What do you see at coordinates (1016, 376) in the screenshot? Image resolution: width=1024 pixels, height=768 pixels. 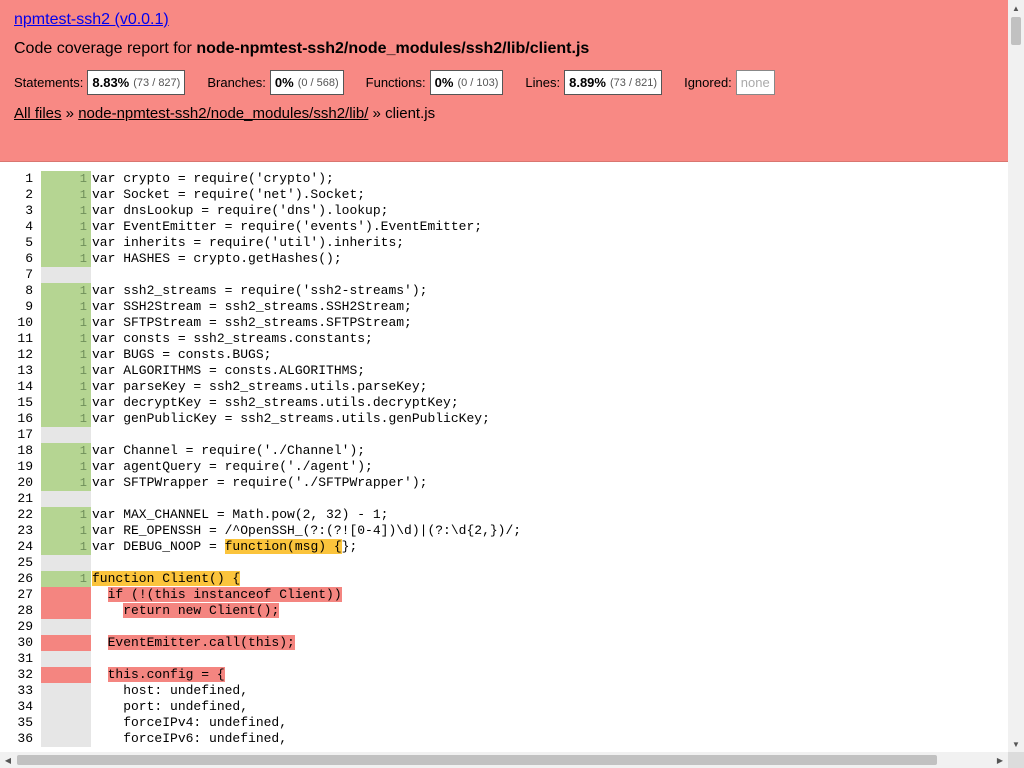 I see `vertical-scrollbar: ▲ ▼` at bounding box center [1016, 376].